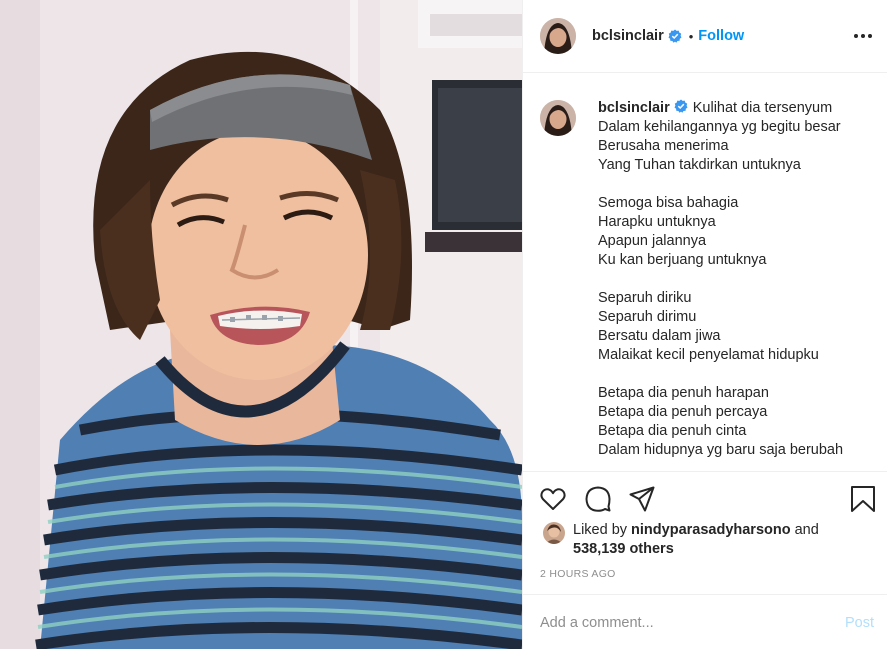  What do you see at coordinates (578, 574) in the screenshot?
I see `post-timestamp: 2 HOURS AGO` at bounding box center [578, 574].